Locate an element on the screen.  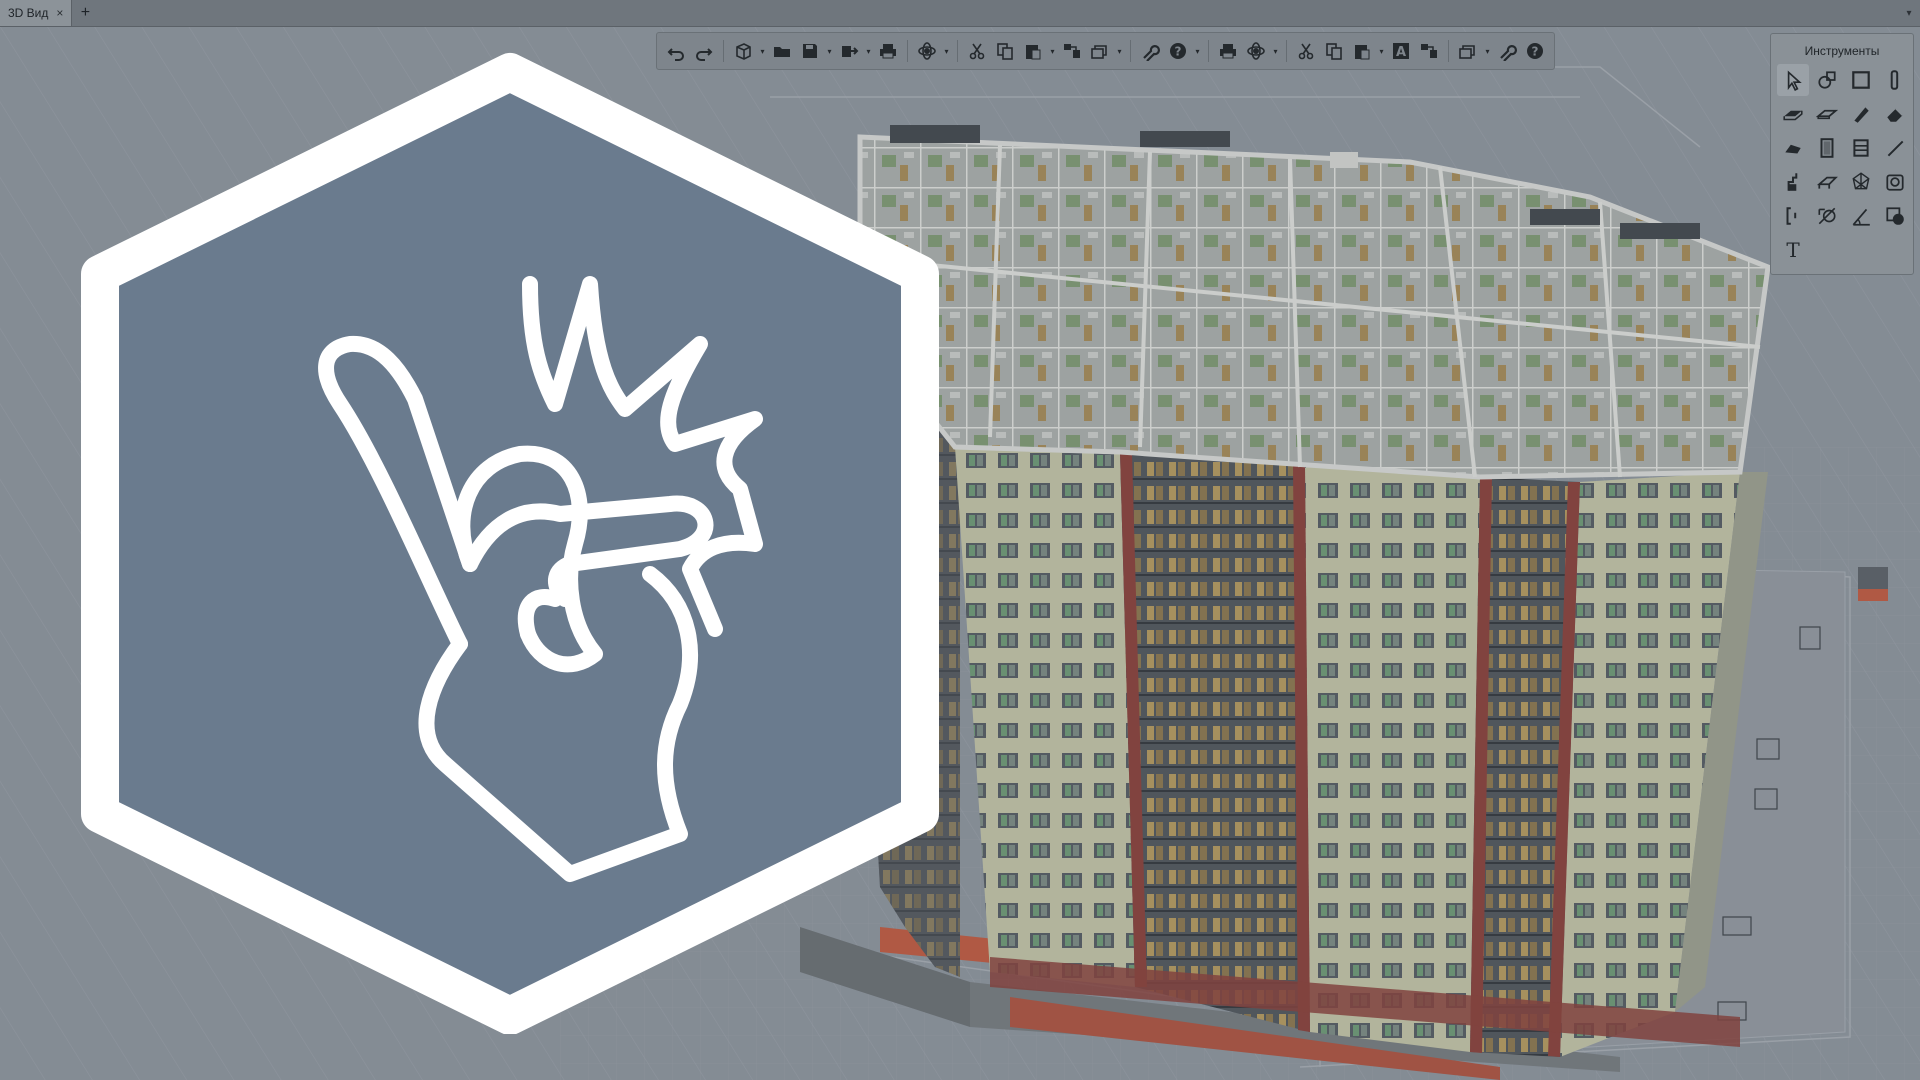
tool-slab is located at coordinates (1793, 114).